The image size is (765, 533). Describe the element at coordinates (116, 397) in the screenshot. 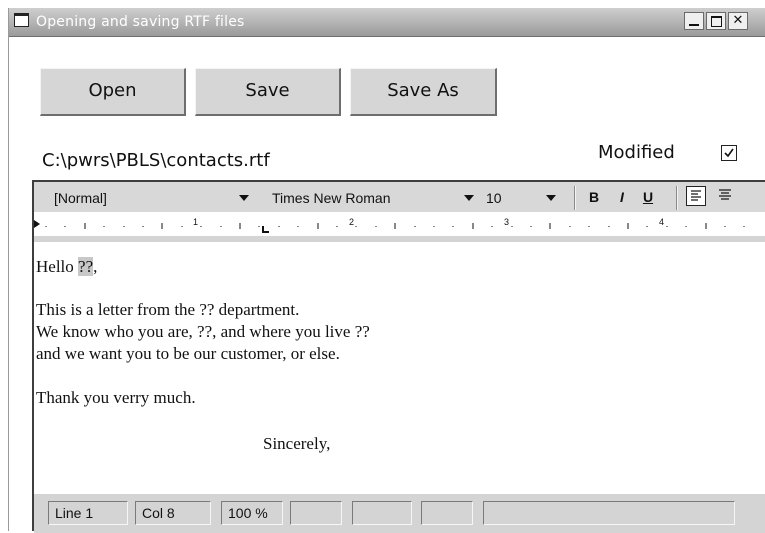

I see `thanks-line: Thank you verry much.` at that location.